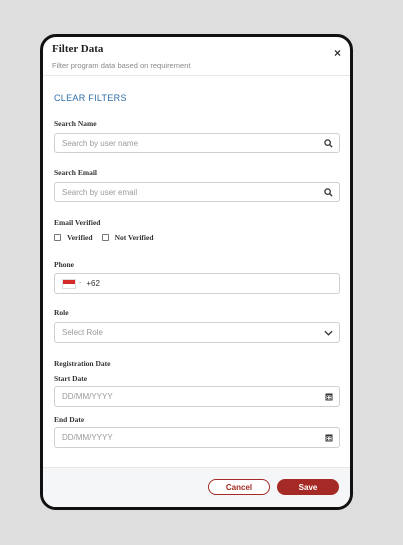 This screenshot has width=403, height=545. What do you see at coordinates (197, 437) in the screenshot?
I see `end-date-input: DD/MM/YYYY` at bounding box center [197, 437].